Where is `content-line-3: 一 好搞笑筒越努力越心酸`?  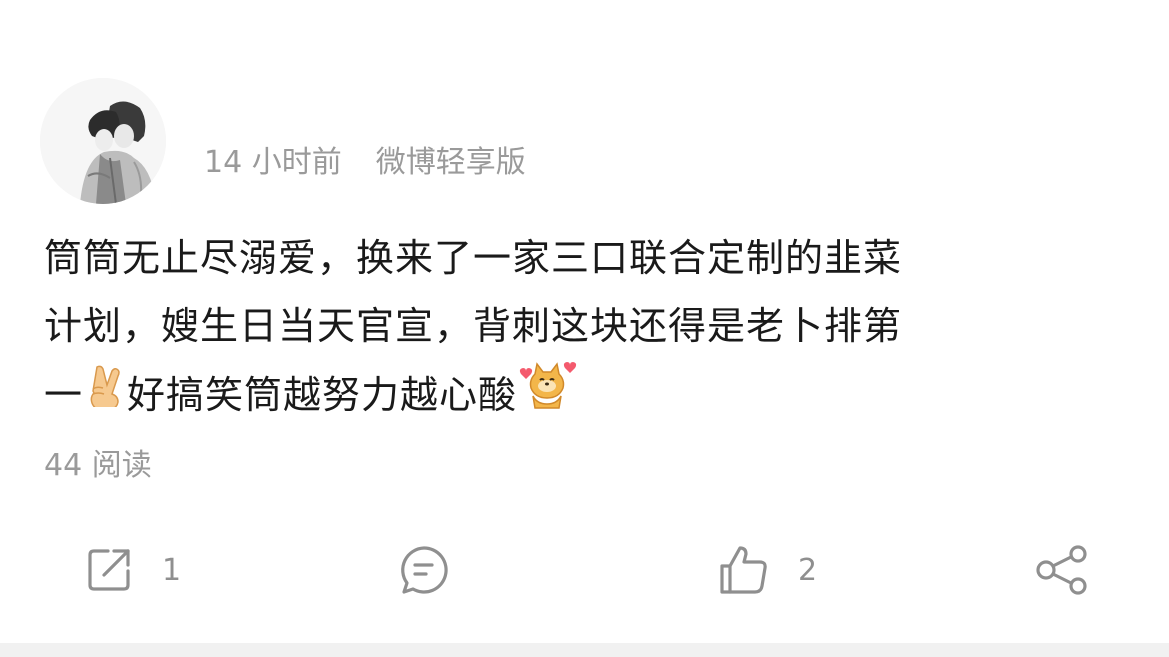 content-line-3: 一 好搞笑筒越努力越心酸 is located at coordinates (584, 394).